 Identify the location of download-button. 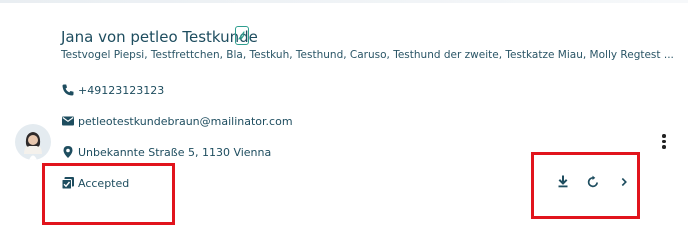
(563, 182).